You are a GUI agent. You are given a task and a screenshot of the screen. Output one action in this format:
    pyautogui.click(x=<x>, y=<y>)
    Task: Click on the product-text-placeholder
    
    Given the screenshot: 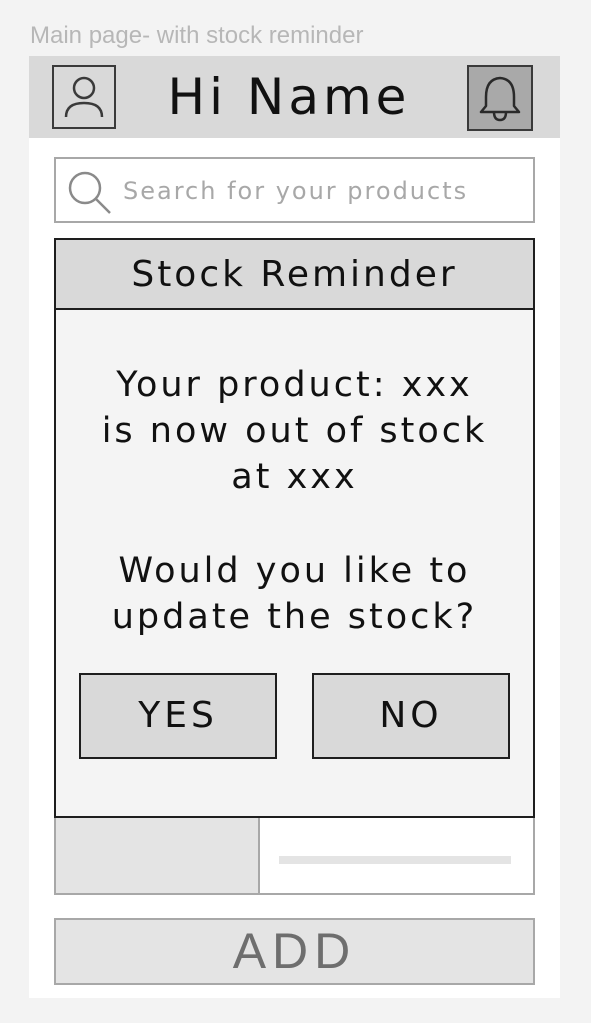 What is the action you would take?
    pyautogui.click(x=395, y=860)
    